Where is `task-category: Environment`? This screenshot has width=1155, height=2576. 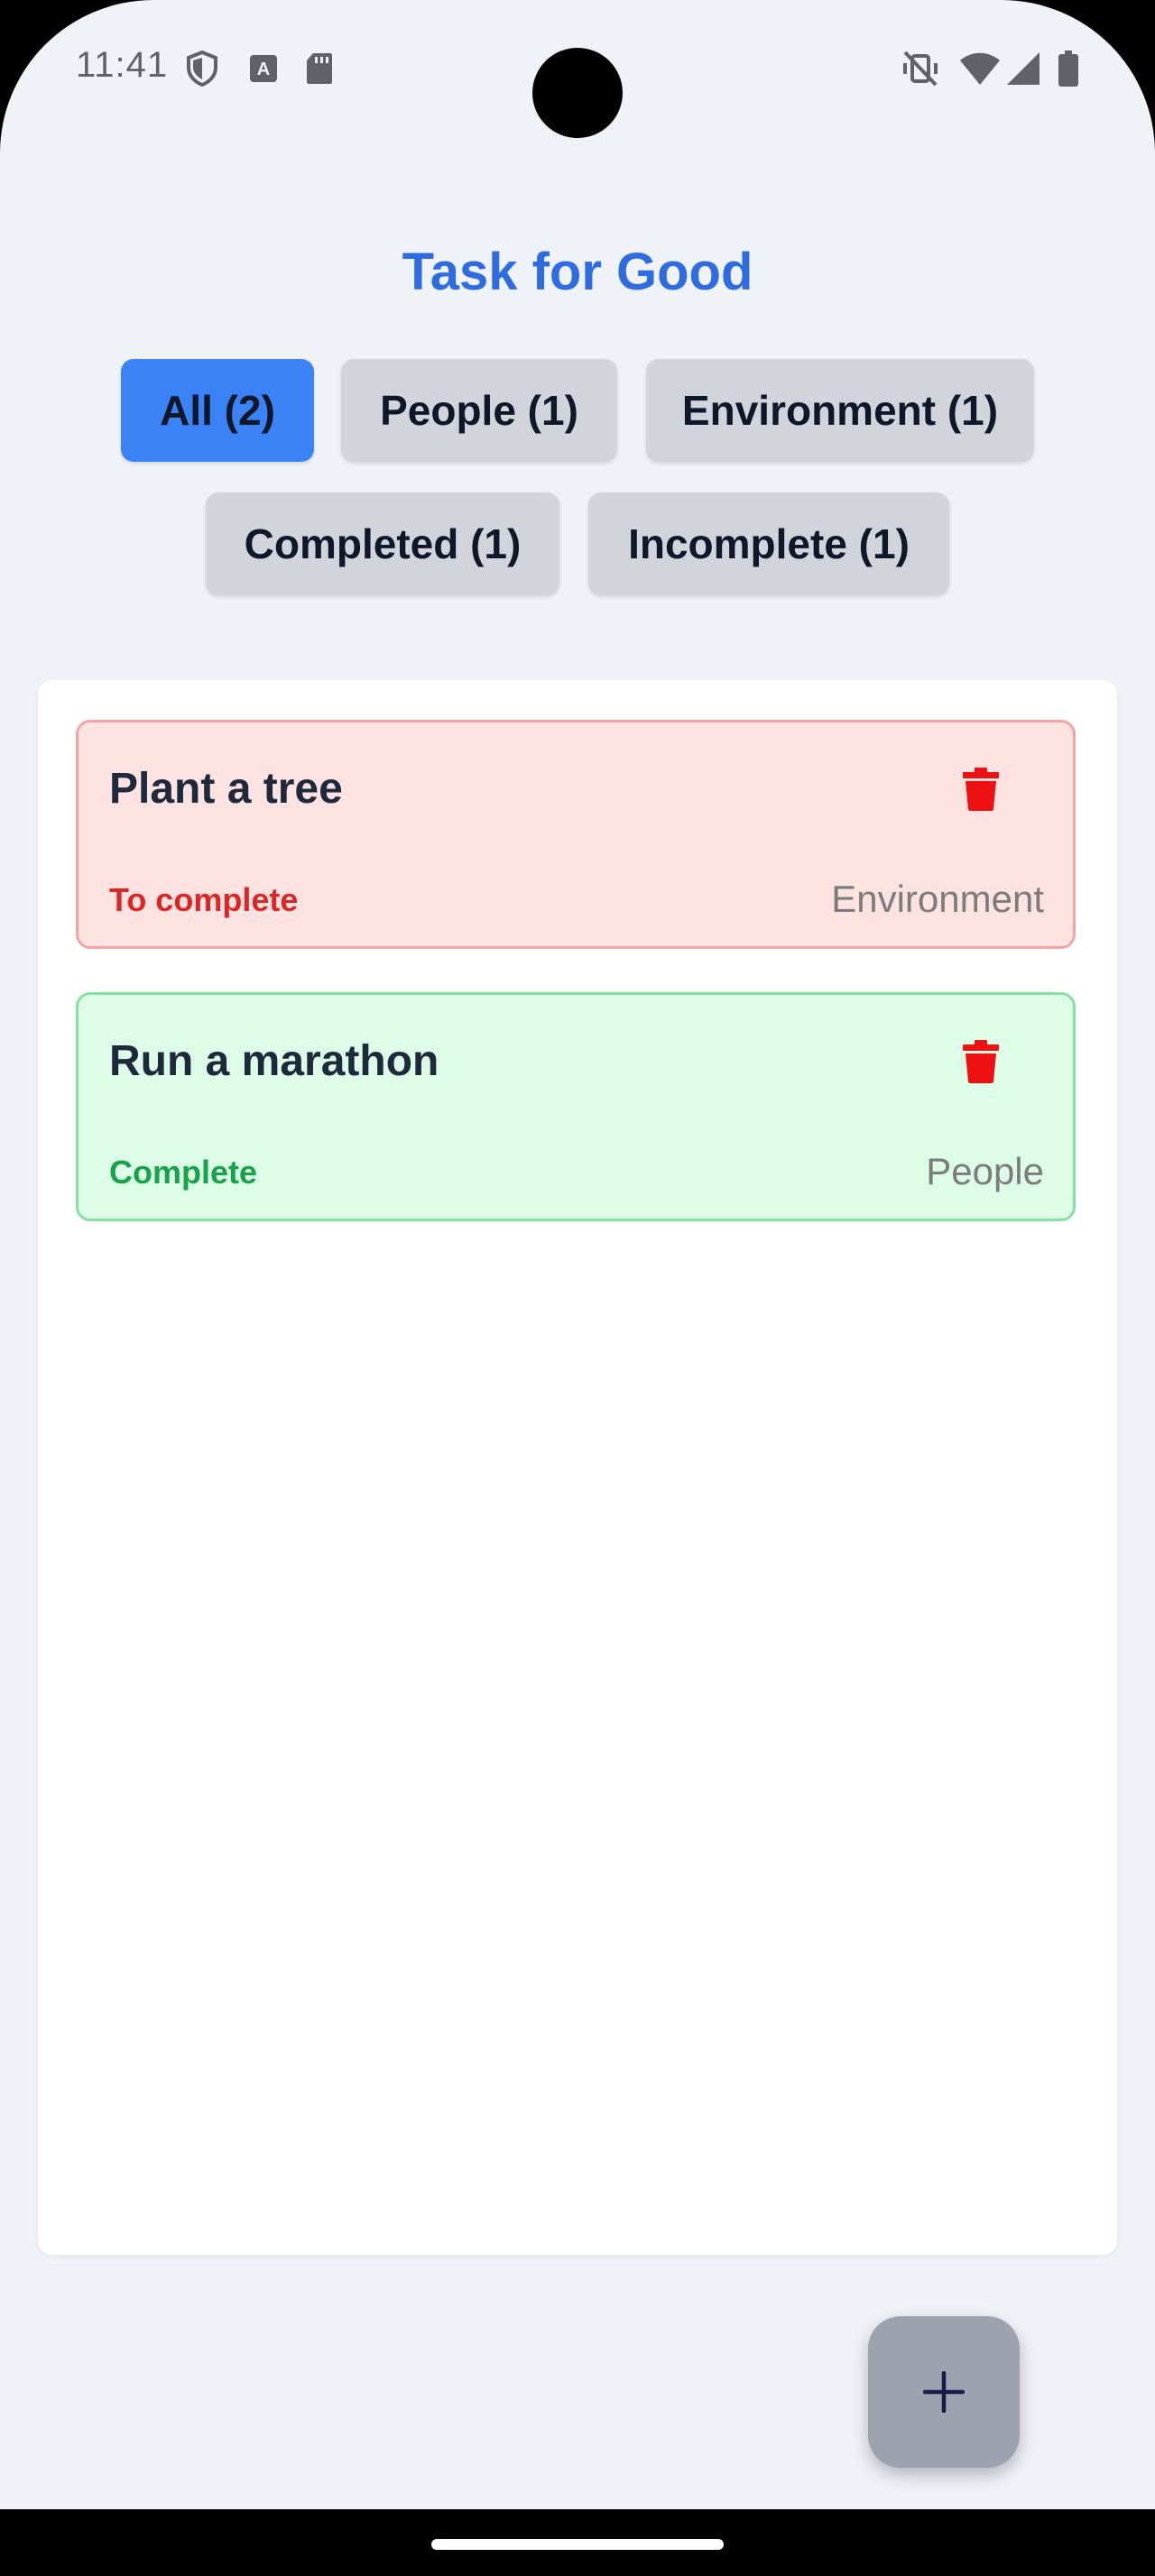 task-category: Environment is located at coordinates (937, 899).